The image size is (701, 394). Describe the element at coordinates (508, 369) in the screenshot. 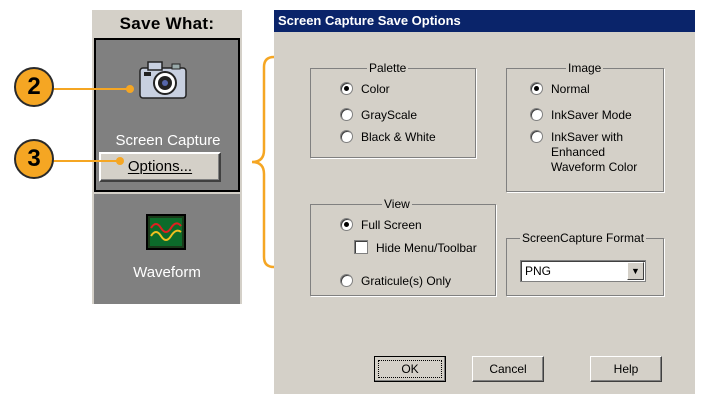

I see `cancel-button: Cancel` at that location.